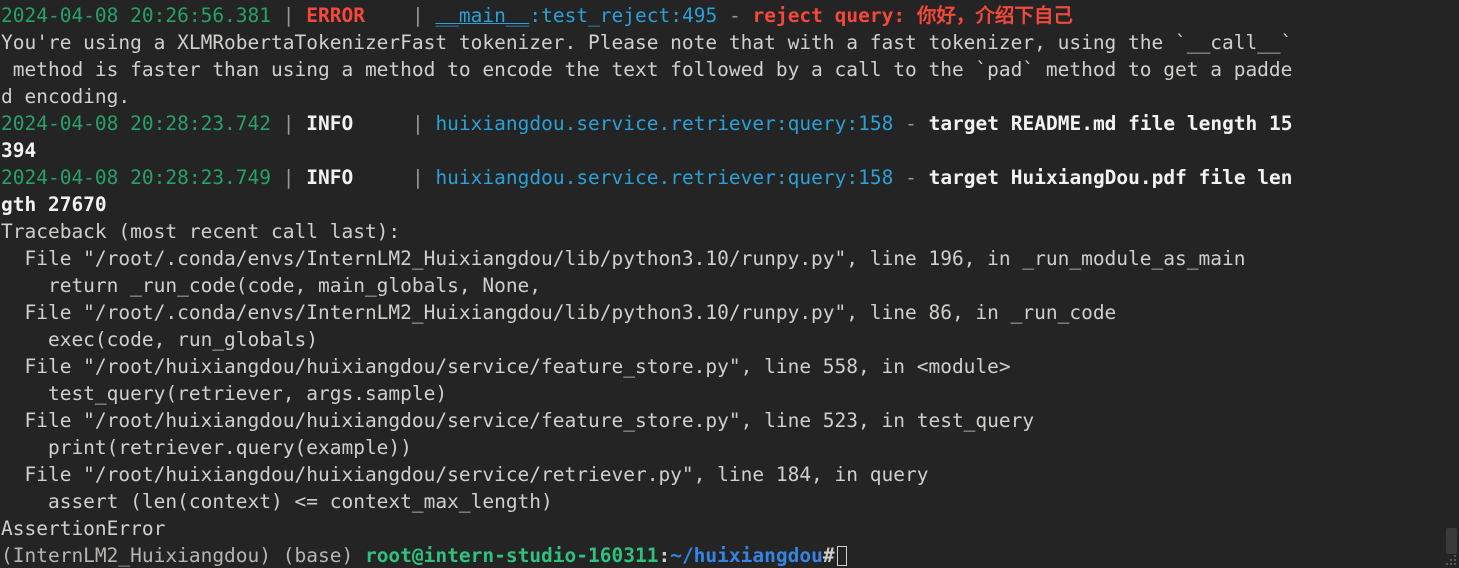  What do you see at coordinates (729, 150) in the screenshot?
I see `log-message-wrap-readme: 394` at bounding box center [729, 150].